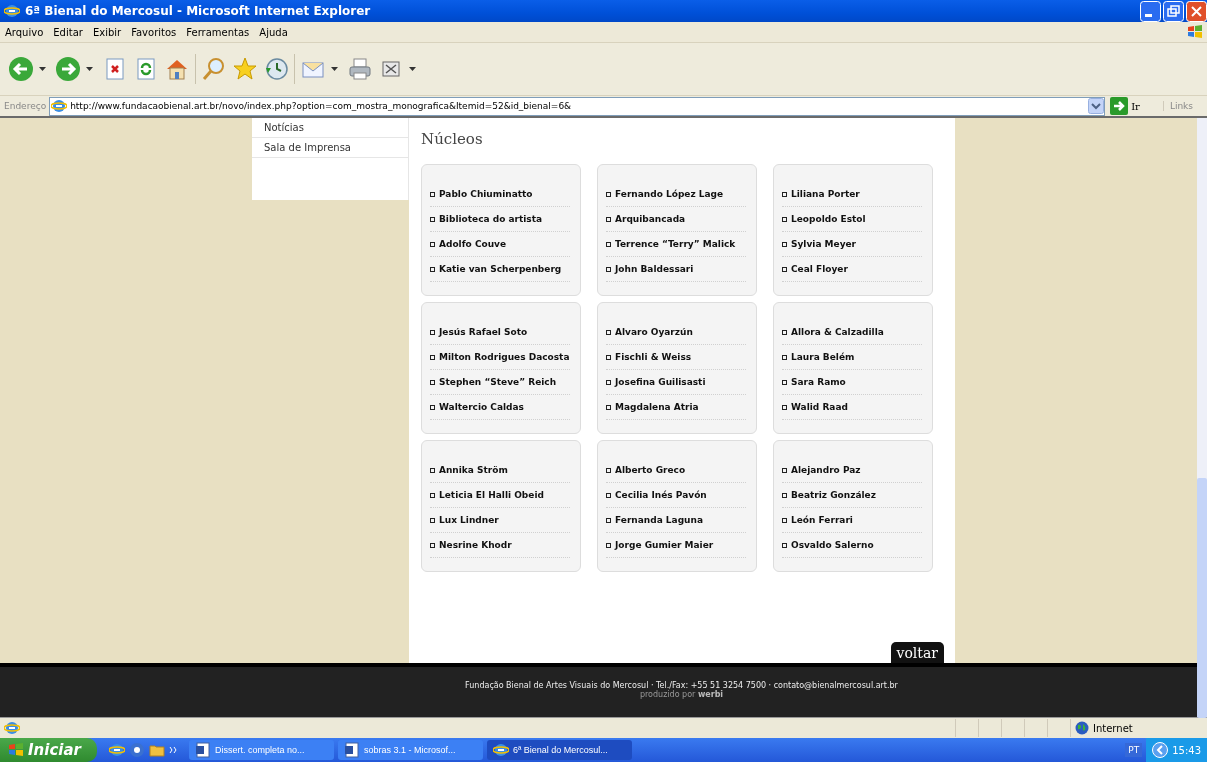 The width and height of the screenshot is (1207, 762). What do you see at coordinates (681, 685) in the screenshot?
I see `footer-contact: Fundação Bienal de Artes Visuais do Mercosul · Tel./Fax: +55 51 3254 7500 · contato@bienalmercosul.art.br` at bounding box center [681, 685].